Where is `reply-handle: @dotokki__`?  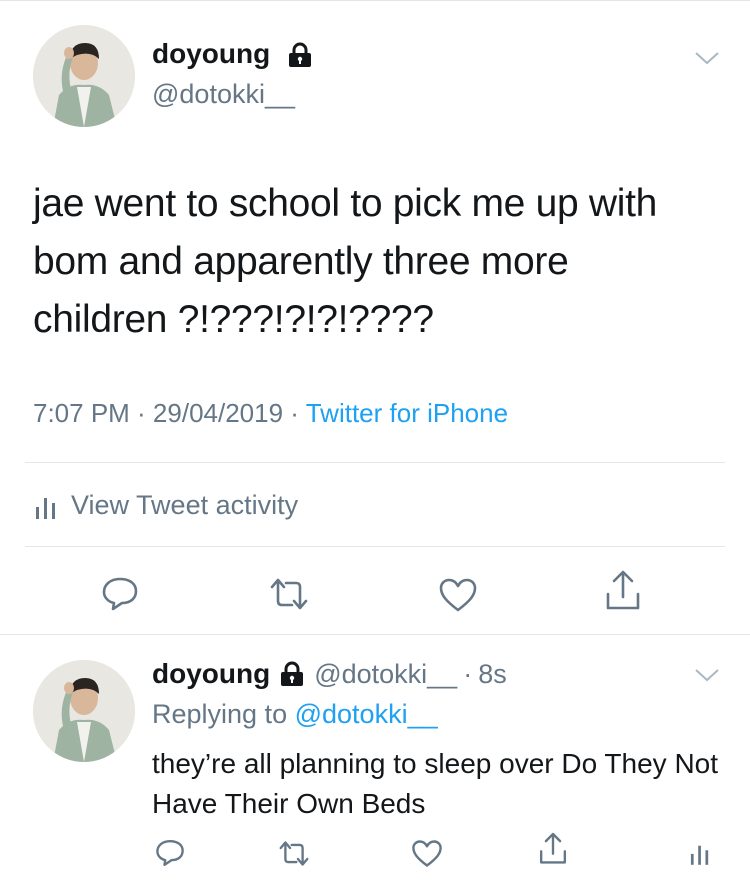 reply-handle: @dotokki__ is located at coordinates (385, 674).